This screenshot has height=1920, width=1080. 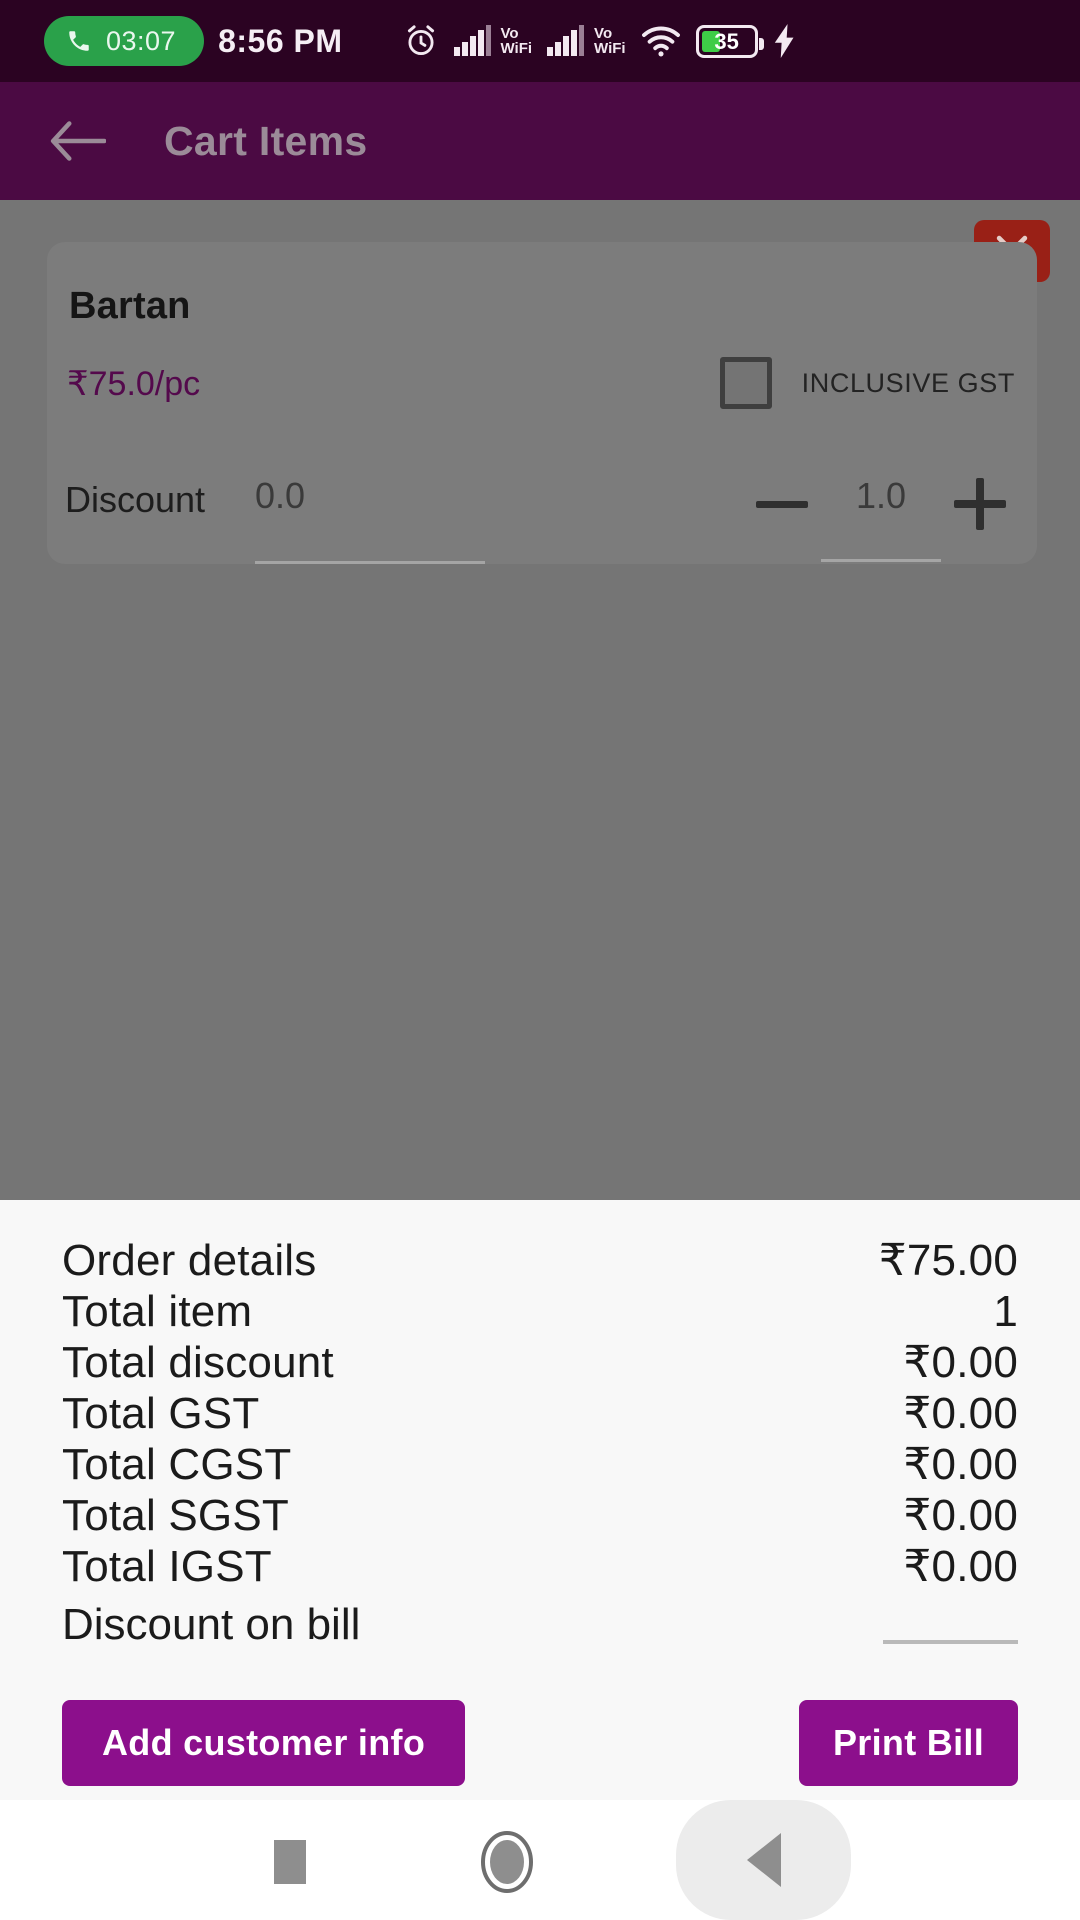 What do you see at coordinates (161, 1413) in the screenshot?
I see `order-row-label: Total GST` at bounding box center [161, 1413].